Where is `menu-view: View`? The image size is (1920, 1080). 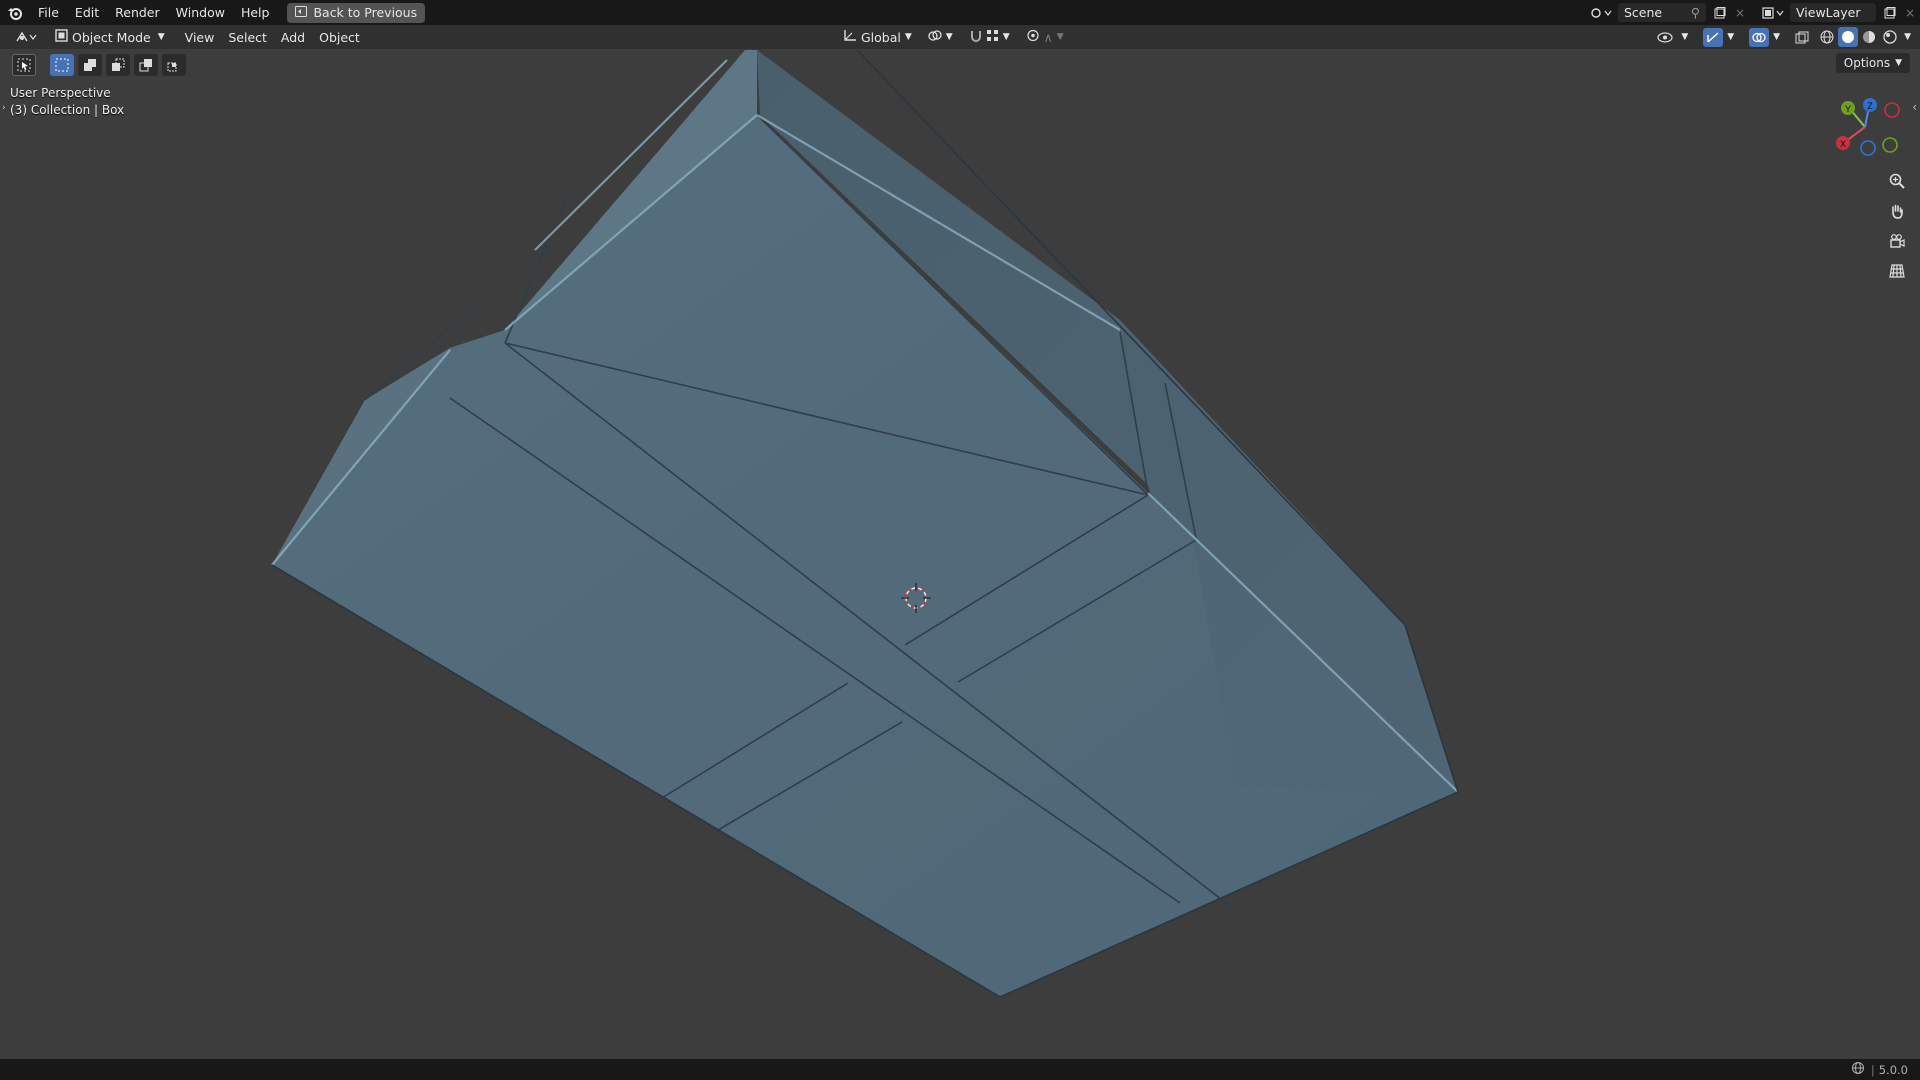 menu-view: View is located at coordinates (200, 37).